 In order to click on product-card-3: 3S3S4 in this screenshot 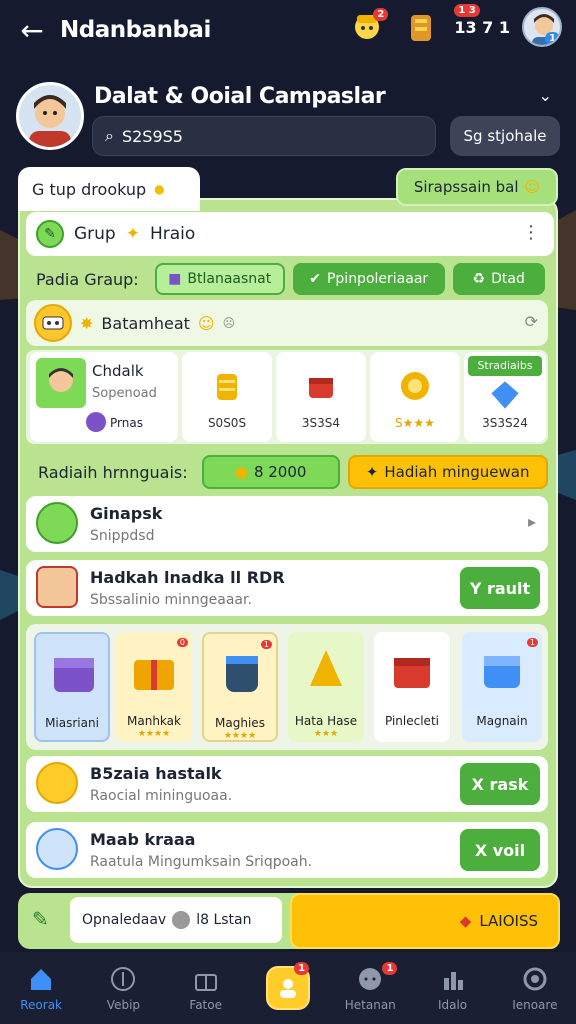, I will do `click(321, 397)`.